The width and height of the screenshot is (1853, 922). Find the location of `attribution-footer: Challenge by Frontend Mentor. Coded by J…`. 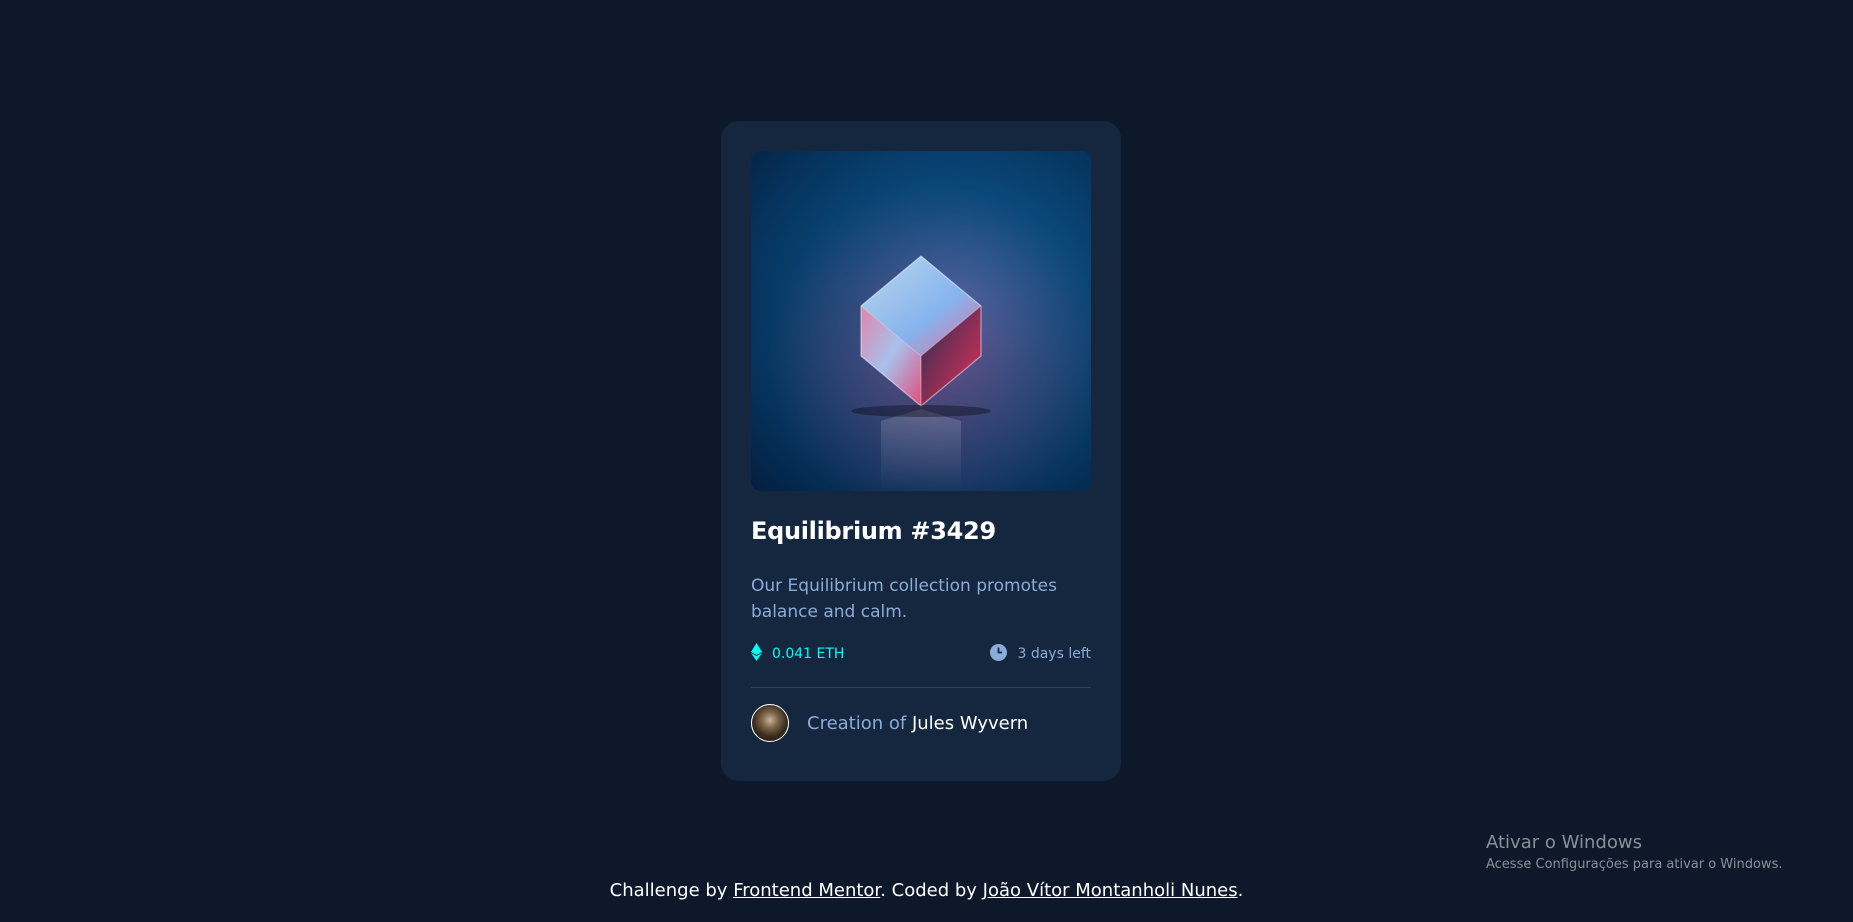

attribution-footer: Challenge by Frontend Mentor. Coded by J… is located at coordinates (926, 890).